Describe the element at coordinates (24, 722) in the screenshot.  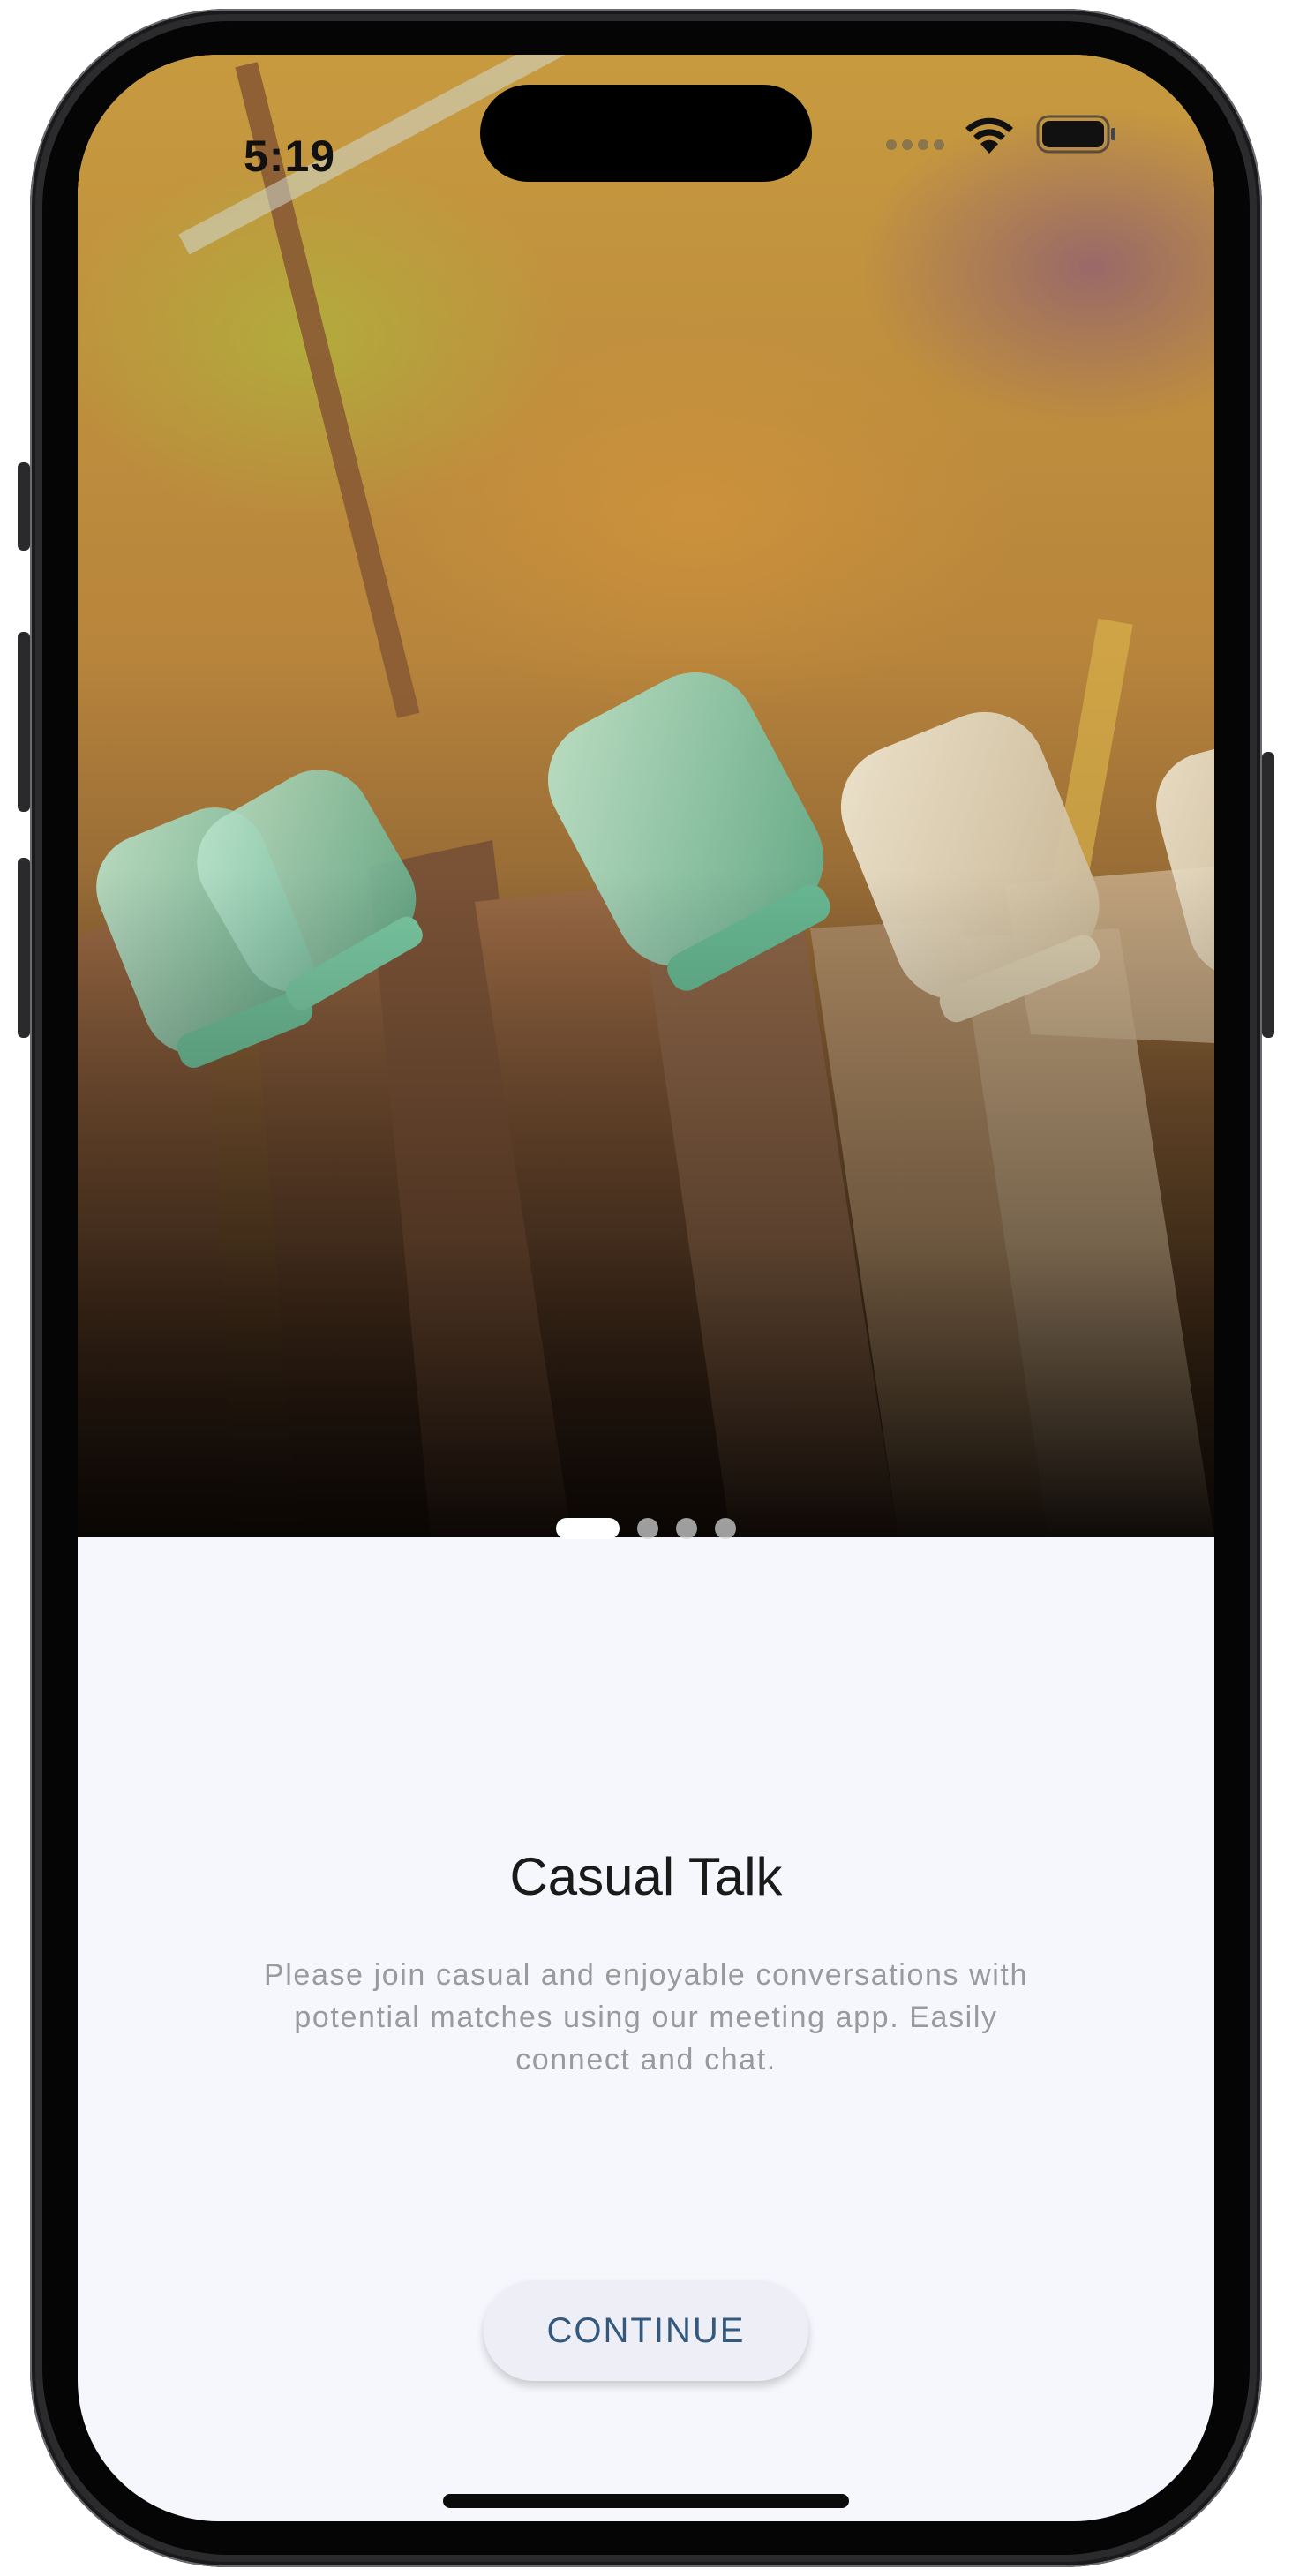
I see `volume-up-button` at that location.